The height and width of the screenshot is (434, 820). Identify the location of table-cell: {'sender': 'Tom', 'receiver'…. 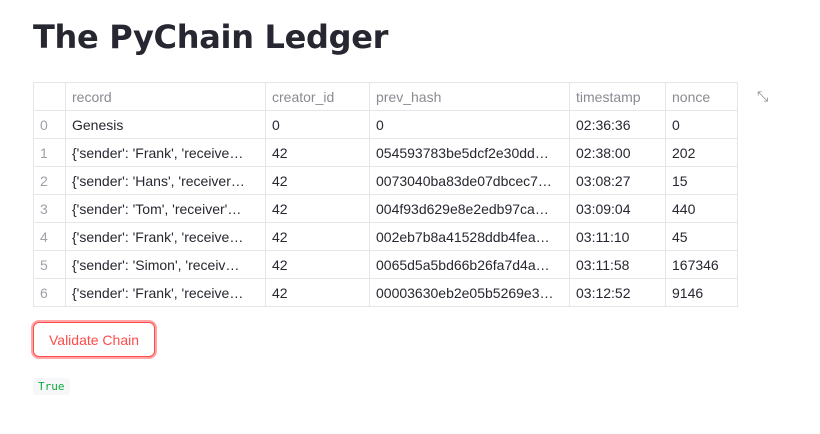
(165, 208).